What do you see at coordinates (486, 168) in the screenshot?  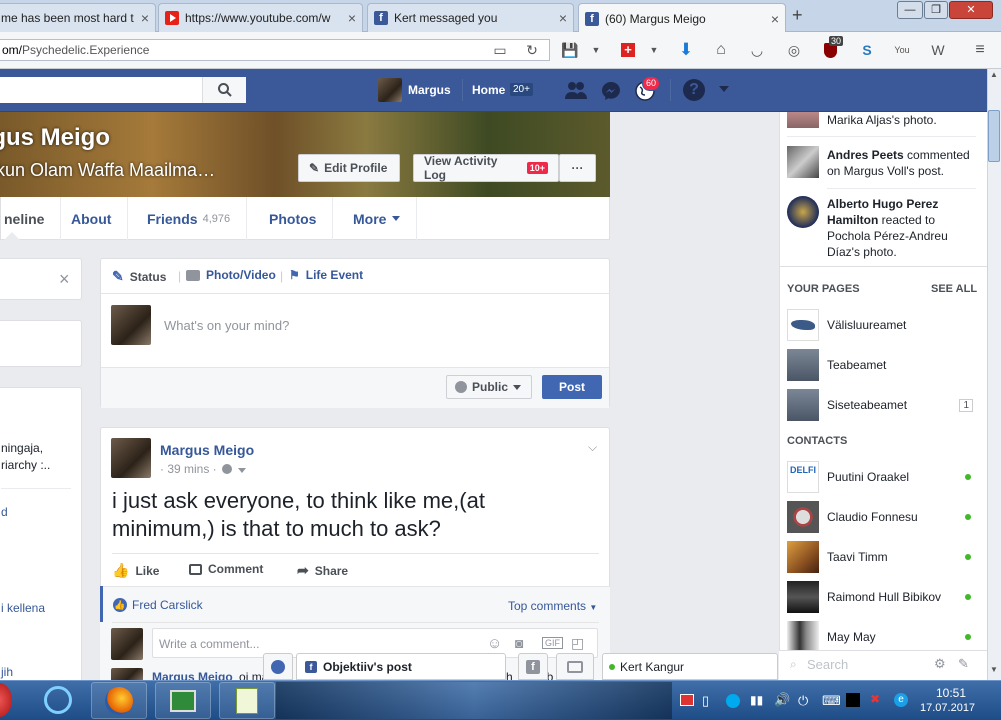 I see `view-activity-log-button: View Activity Log 10+` at bounding box center [486, 168].